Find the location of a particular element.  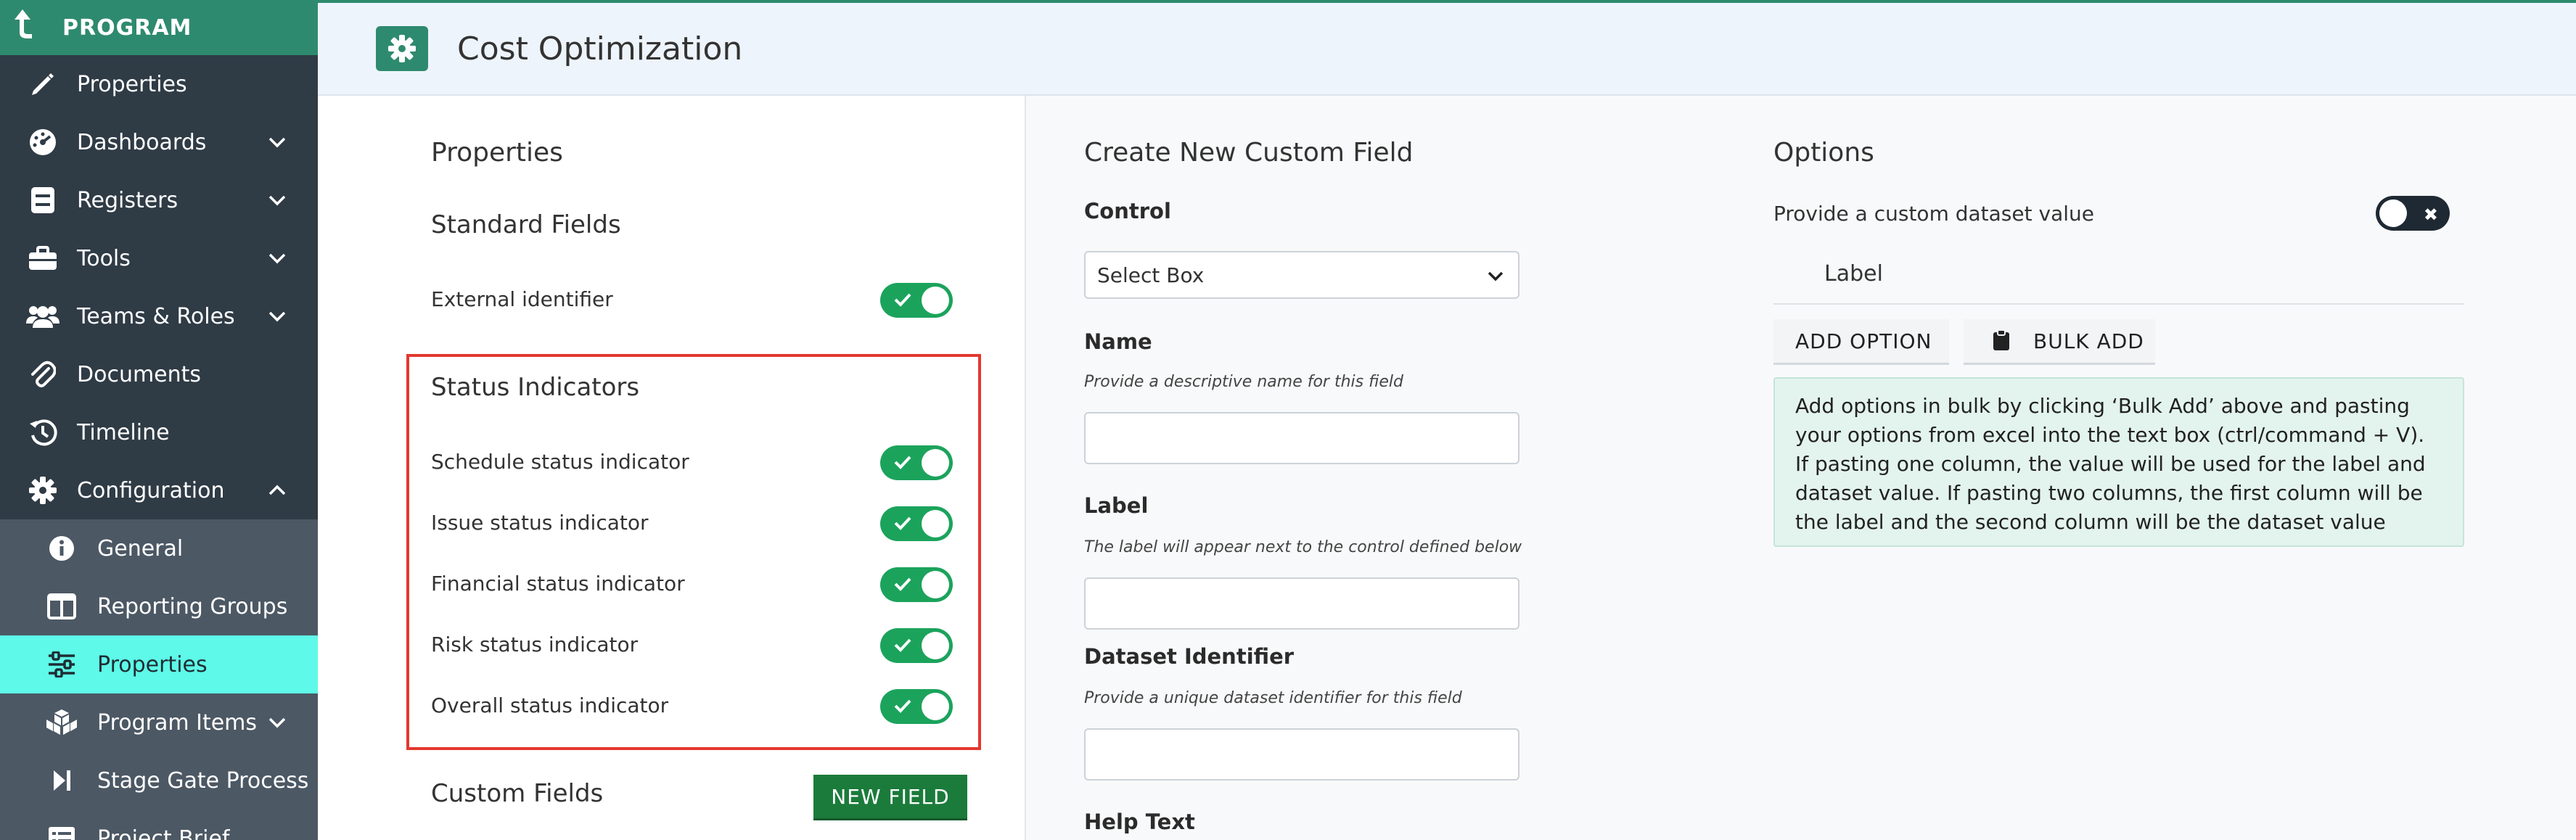

sidebar-item-label: Configuration is located at coordinates (151, 490).